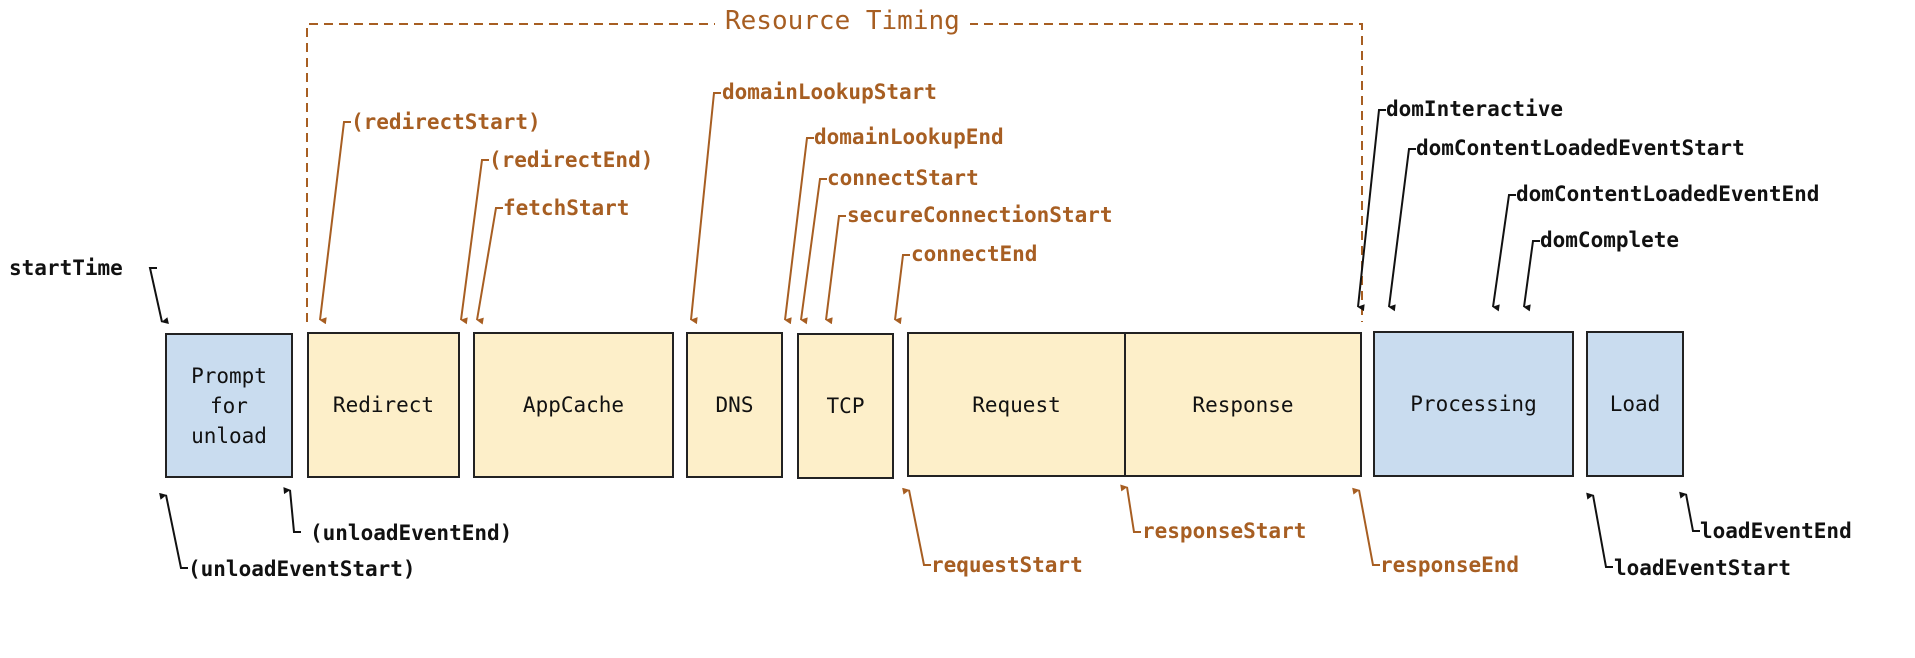  Describe the element at coordinates (1450, 565) in the screenshot. I see `marker-response-end: responseEnd` at that location.